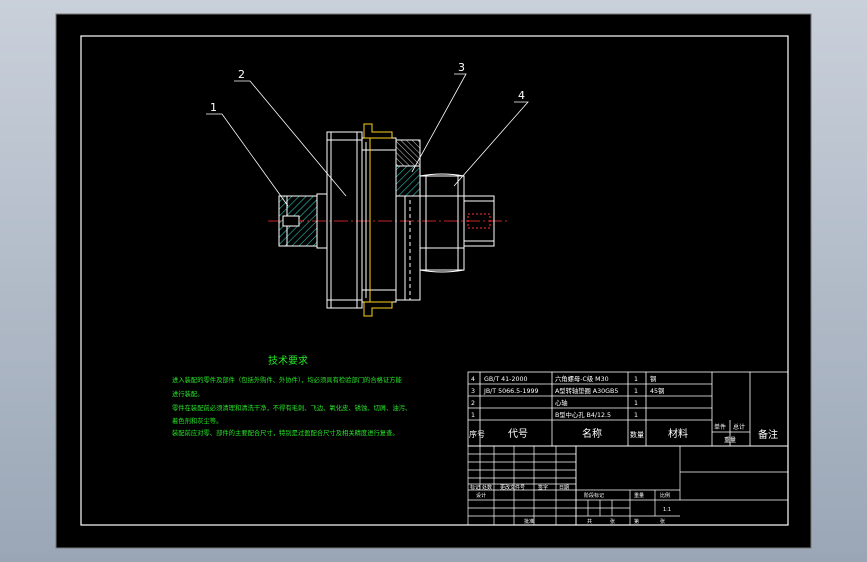  What do you see at coordinates (461, 67) in the screenshot?
I see `leader-num-3: 3` at bounding box center [461, 67].